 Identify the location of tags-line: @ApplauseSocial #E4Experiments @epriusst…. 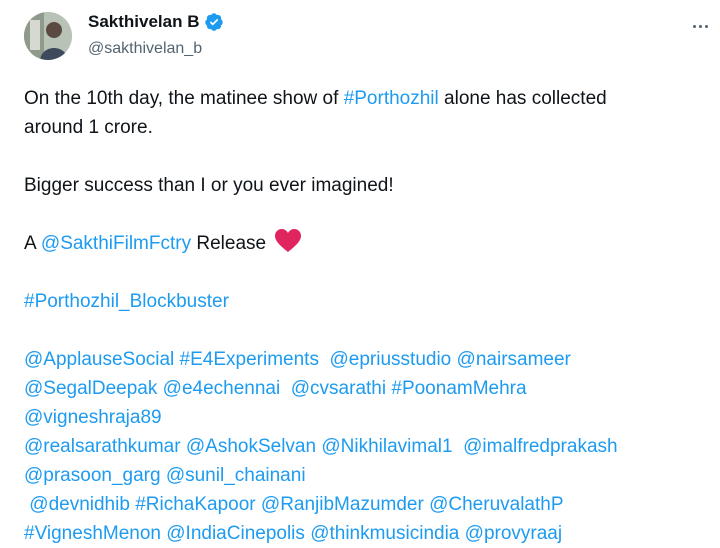
(364, 359).